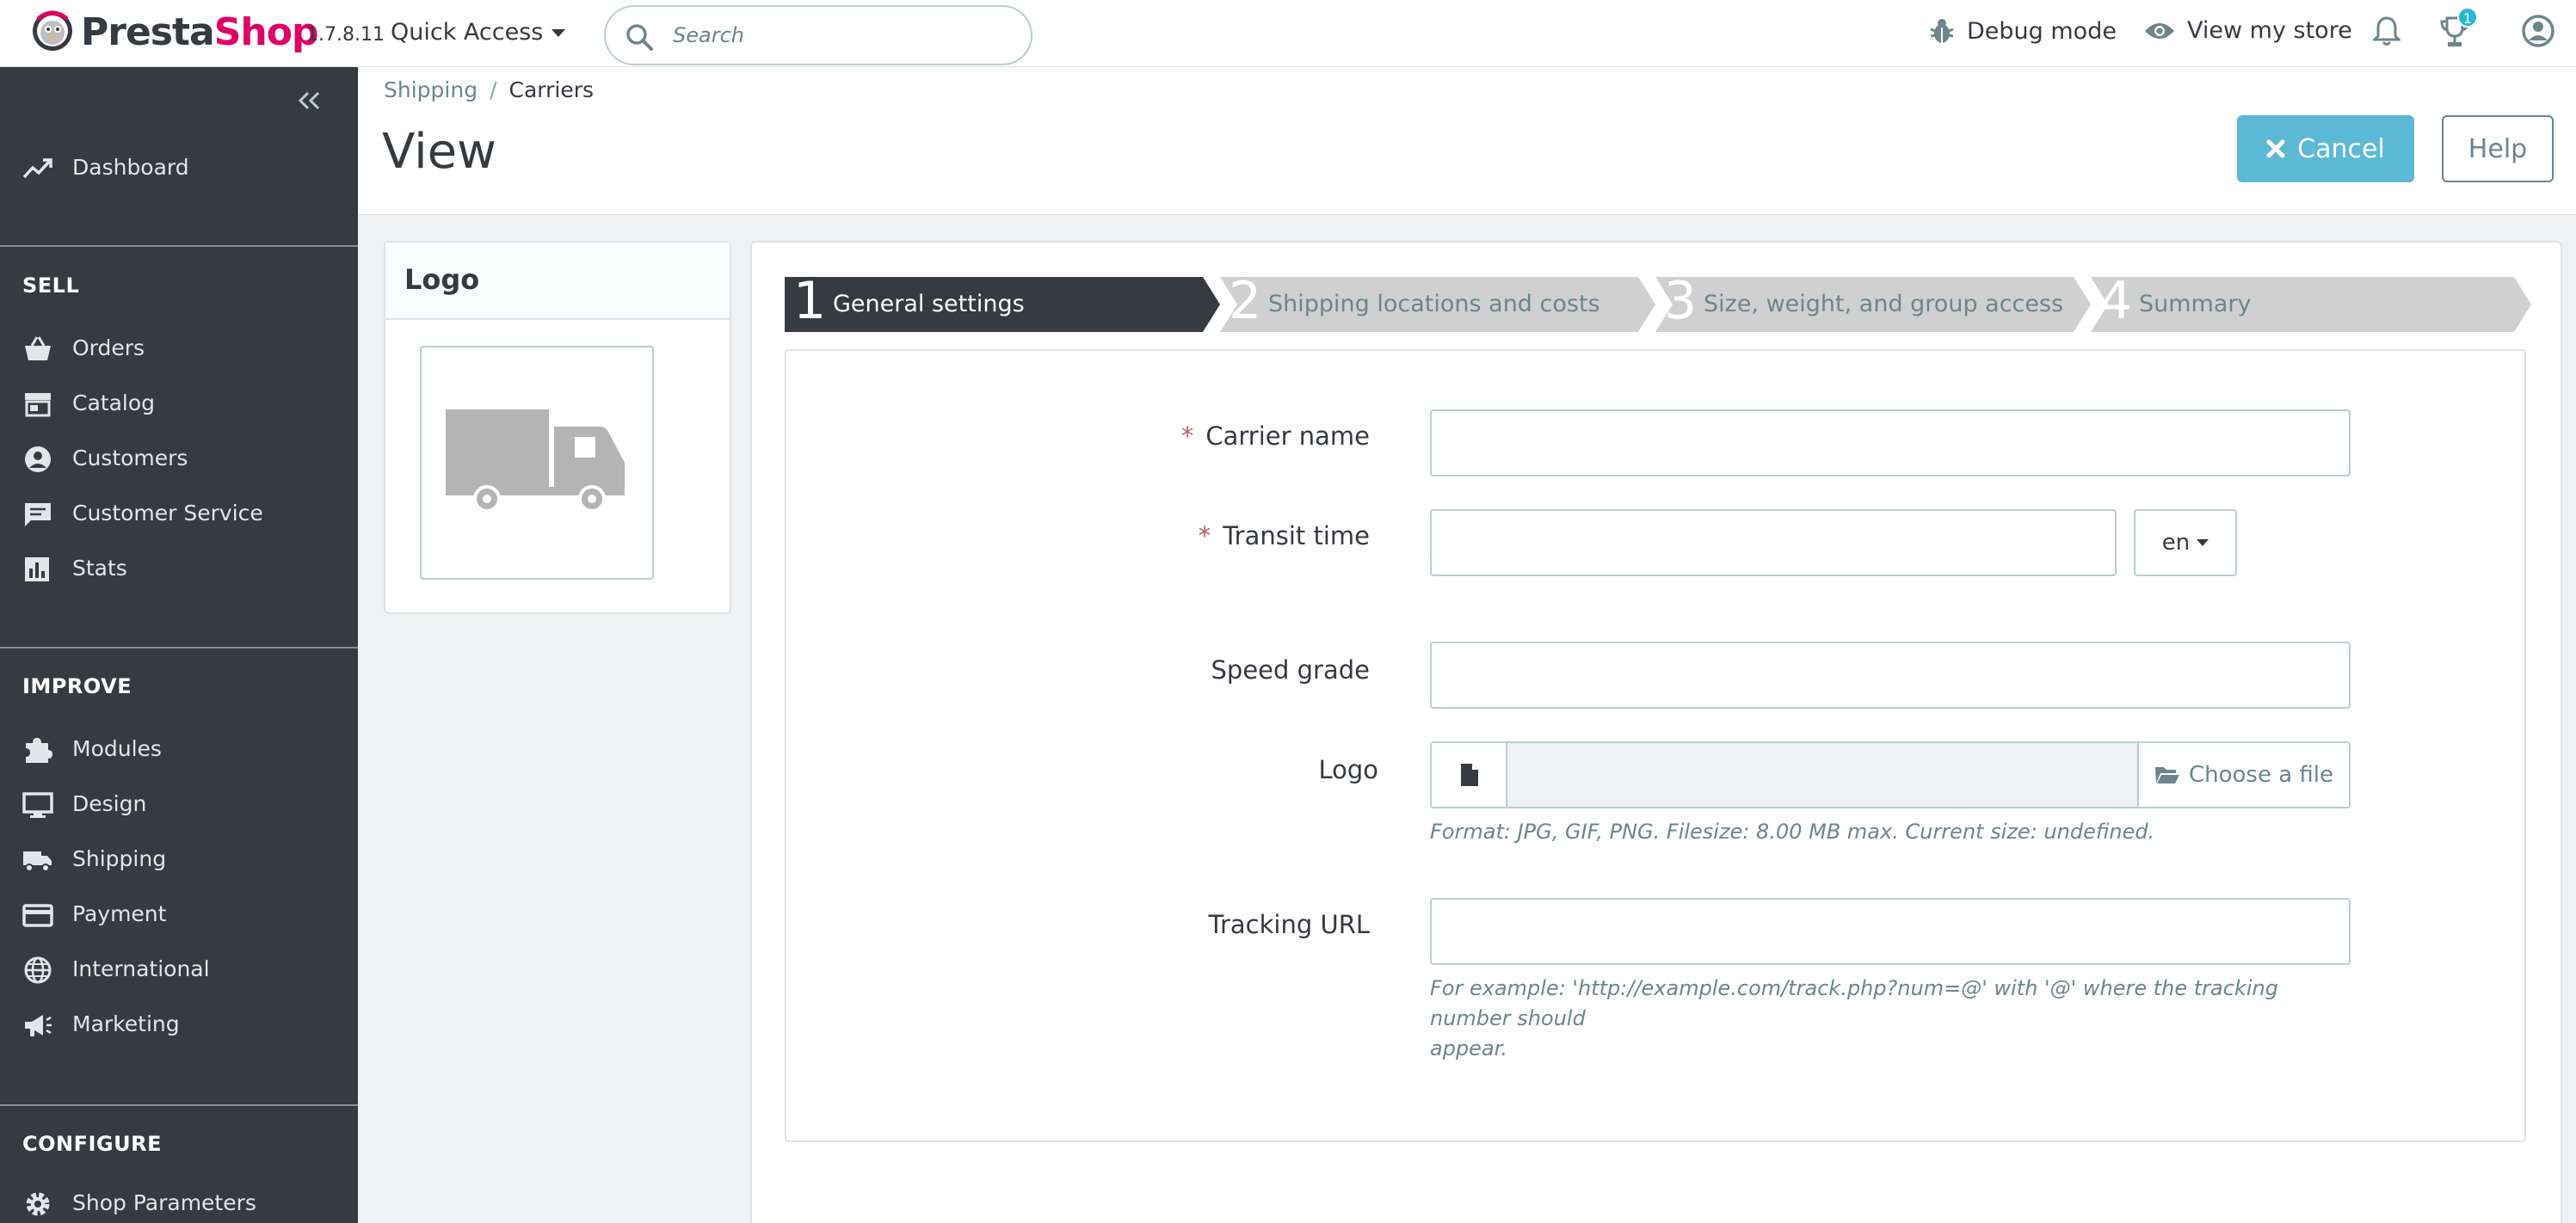  What do you see at coordinates (131, 167) in the screenshot?
I see `sidebar-item-label: Dashboard` at bounding box center [131, 167].